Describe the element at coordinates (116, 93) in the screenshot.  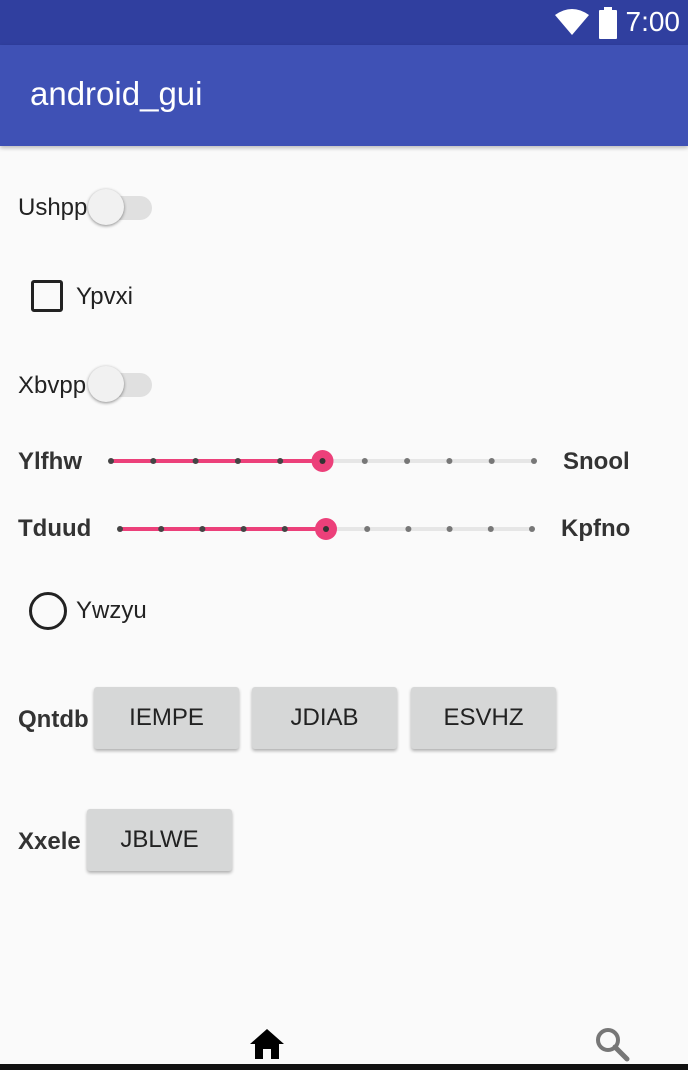
I see `app-title: android_gui` at that location.